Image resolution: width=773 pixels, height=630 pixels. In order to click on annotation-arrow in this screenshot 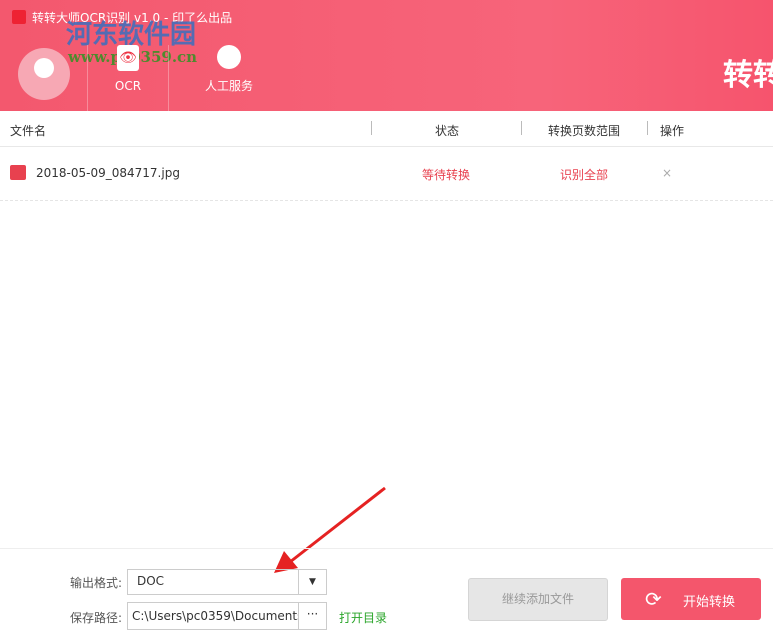, I will do `click(330, 529)`.